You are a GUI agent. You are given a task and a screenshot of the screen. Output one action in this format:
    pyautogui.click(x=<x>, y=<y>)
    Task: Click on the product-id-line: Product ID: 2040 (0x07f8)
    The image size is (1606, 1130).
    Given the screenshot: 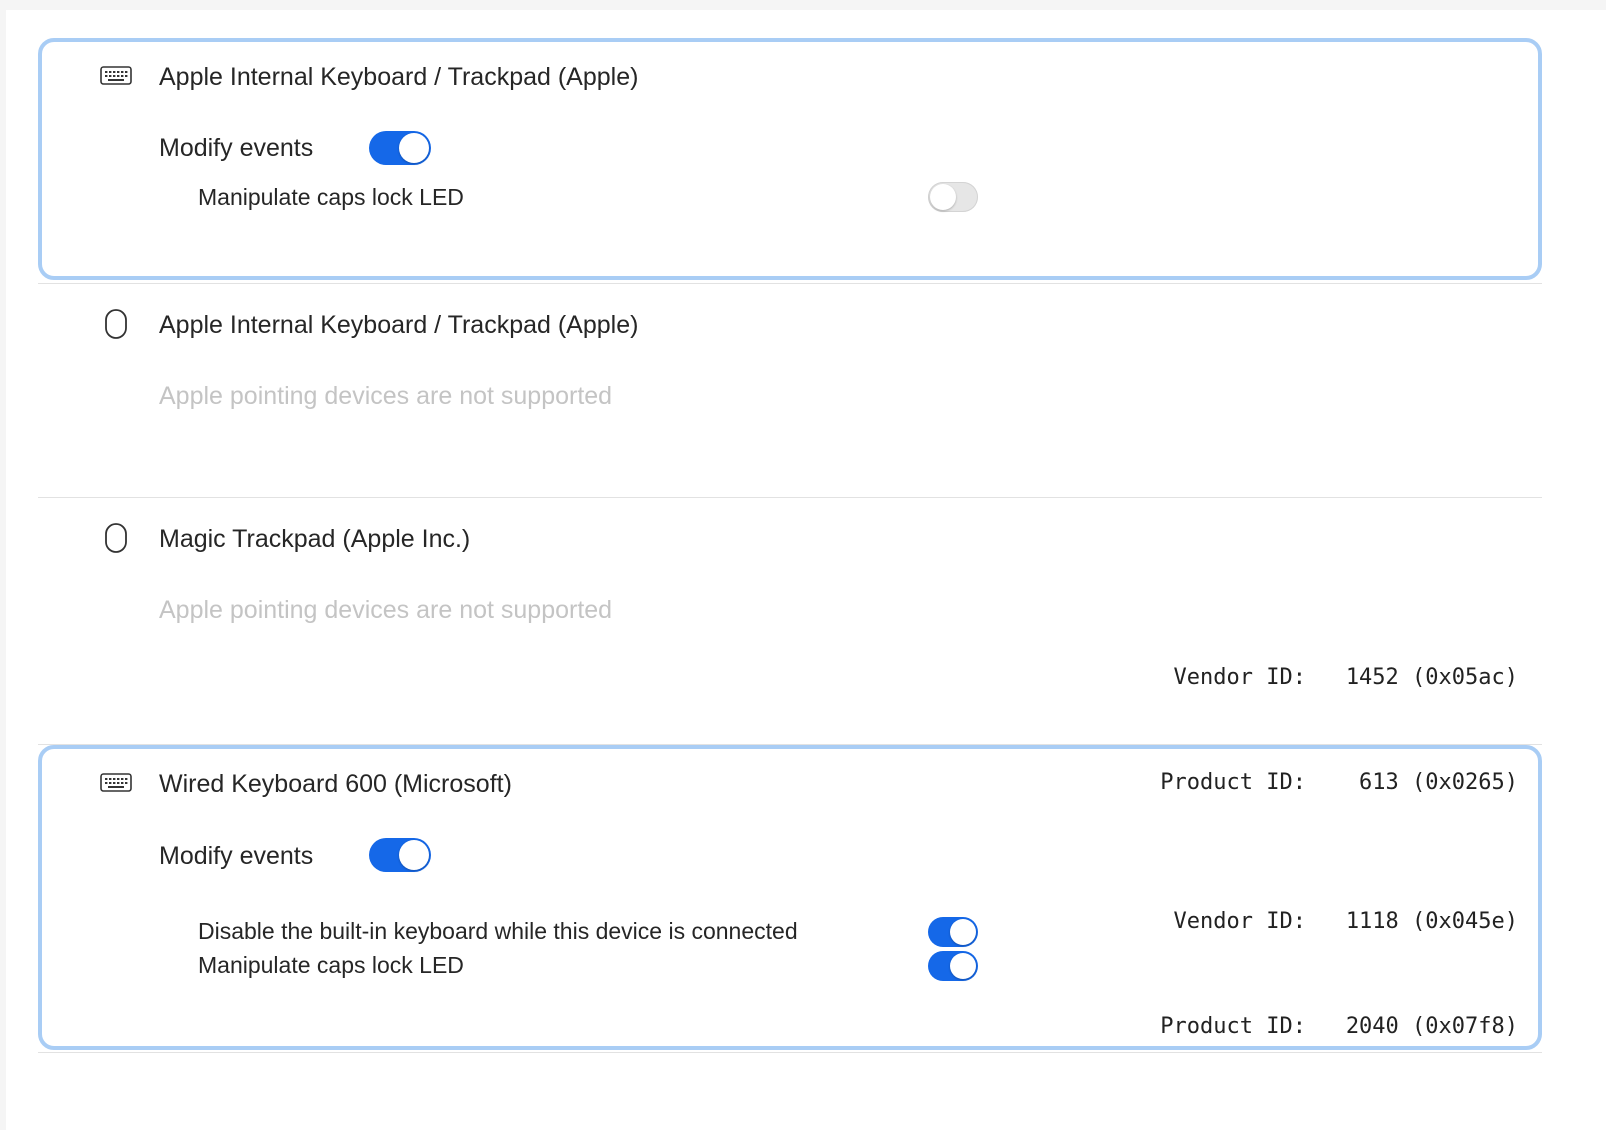 What is the action you would take?
    pyautogui.click(x=1327, y=1026)
    